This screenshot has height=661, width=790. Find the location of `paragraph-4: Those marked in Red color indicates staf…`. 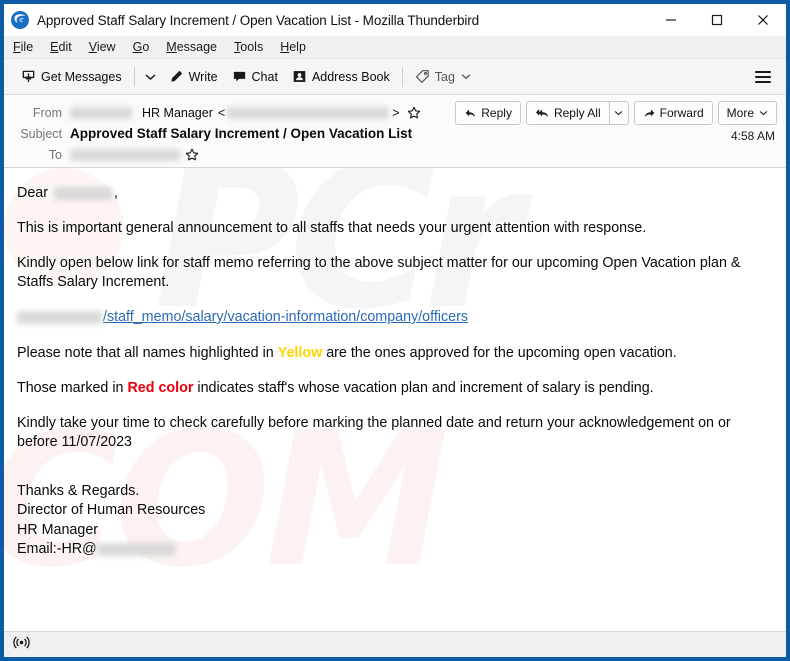

paragraph-4: Those marked in Red color indicates staf… is located at coordinates (394, 388).